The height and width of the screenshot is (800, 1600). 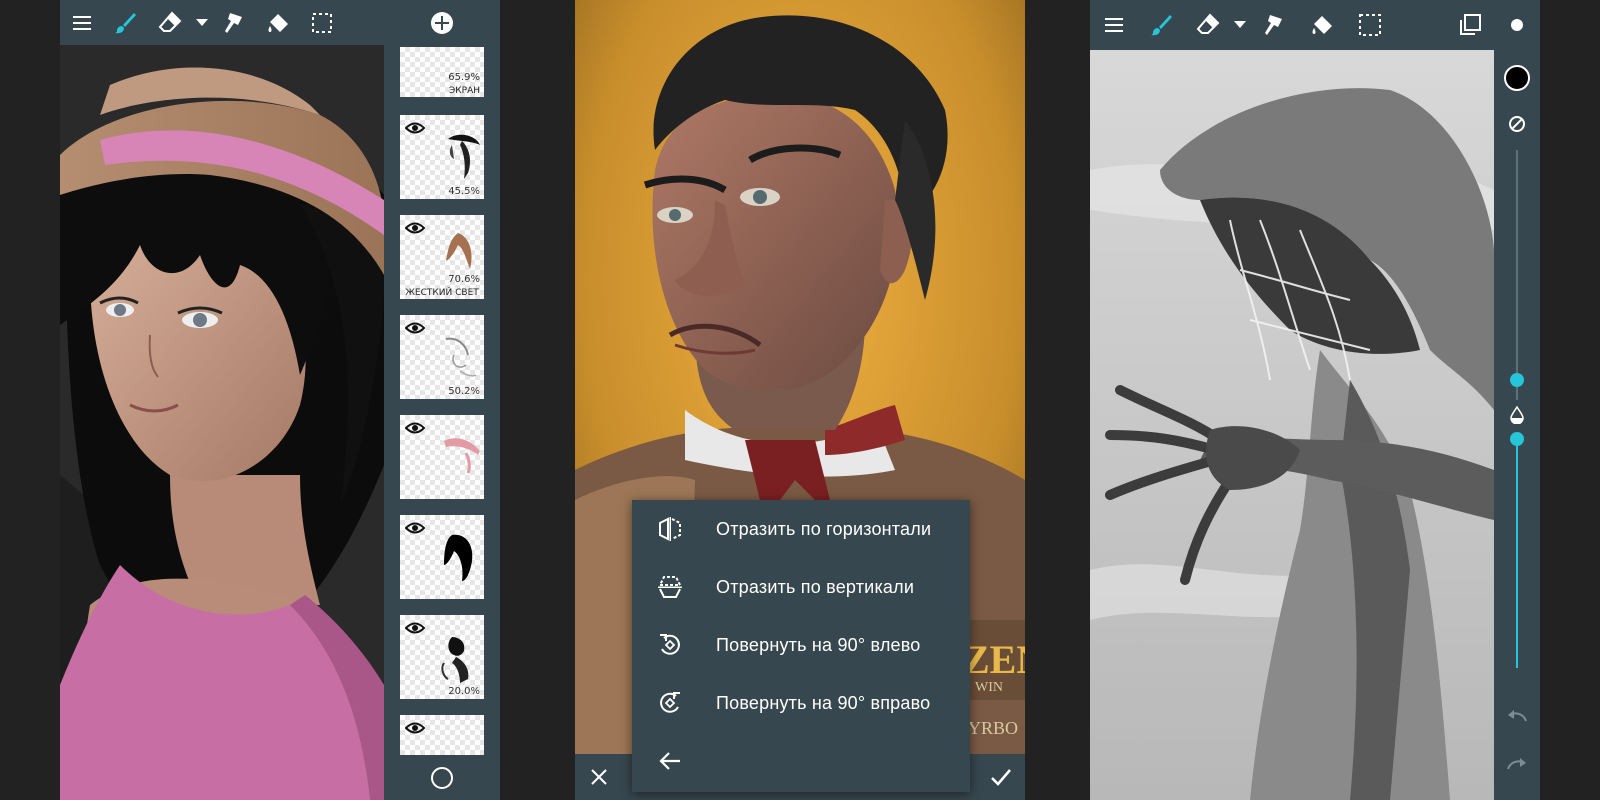 I want to click on flip-horizontal-icon, so click(x=670, y=529).